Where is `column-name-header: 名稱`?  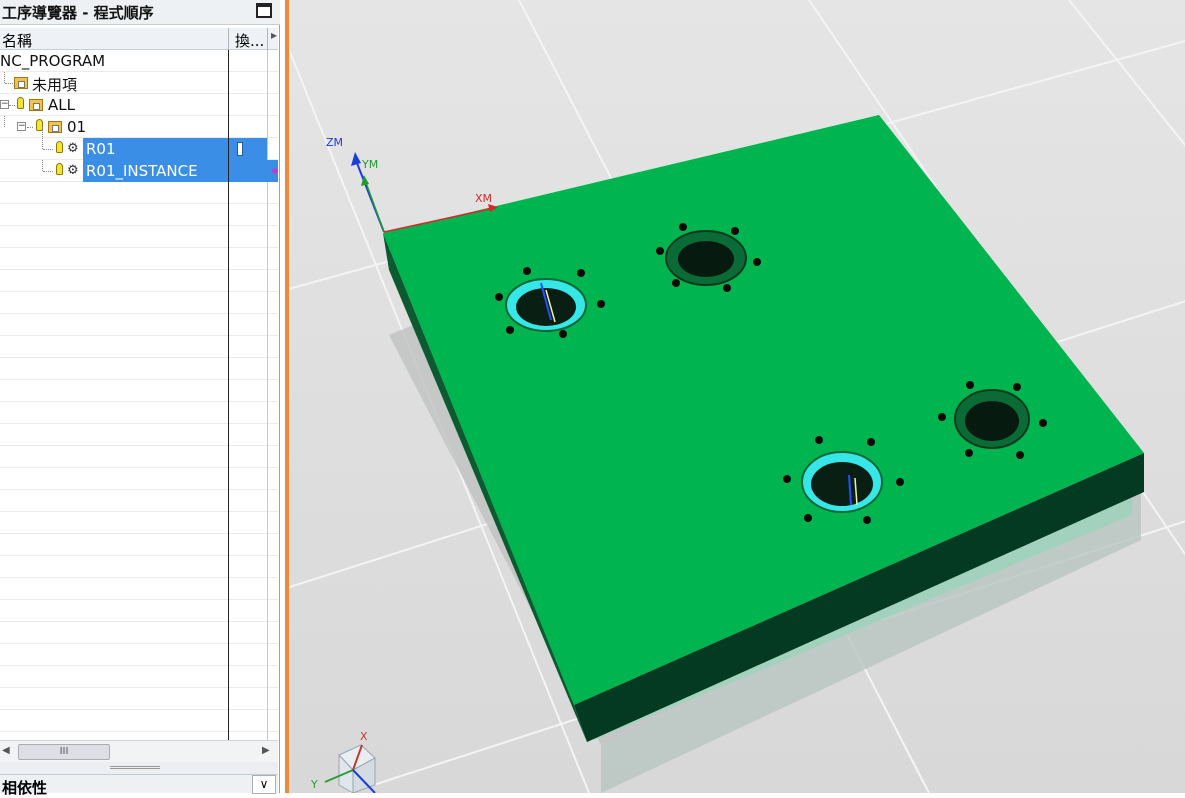 column-name-header: 名稱 is located at coordinates (17, 40).